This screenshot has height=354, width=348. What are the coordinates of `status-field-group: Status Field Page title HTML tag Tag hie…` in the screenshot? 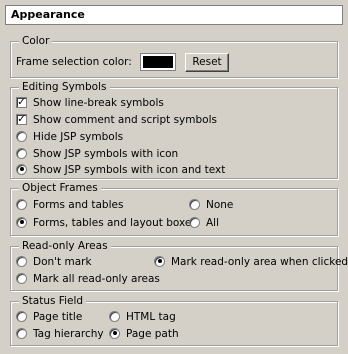 It's located at (174, 320).